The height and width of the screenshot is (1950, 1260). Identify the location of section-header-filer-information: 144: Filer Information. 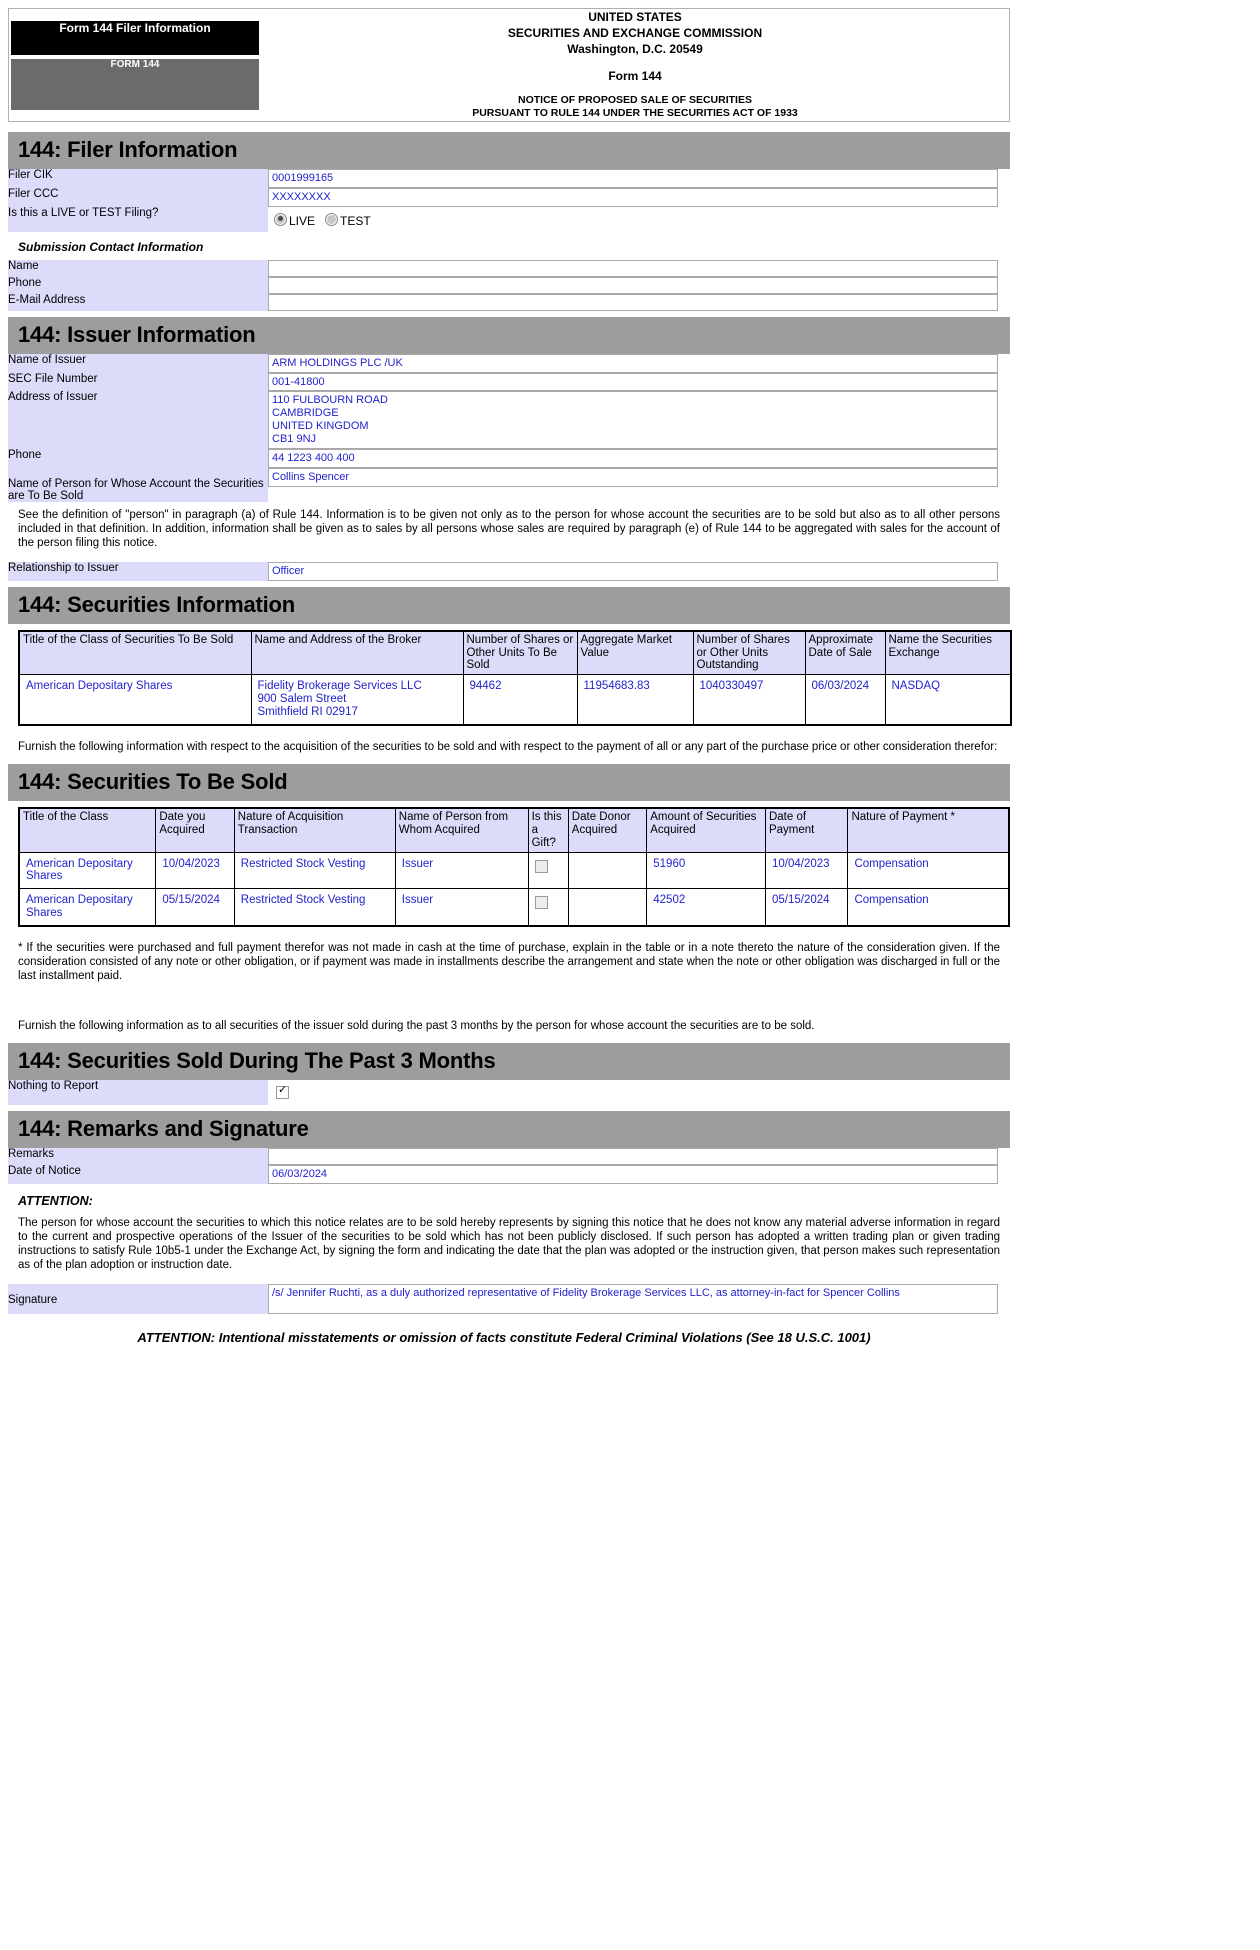
(509, 151).